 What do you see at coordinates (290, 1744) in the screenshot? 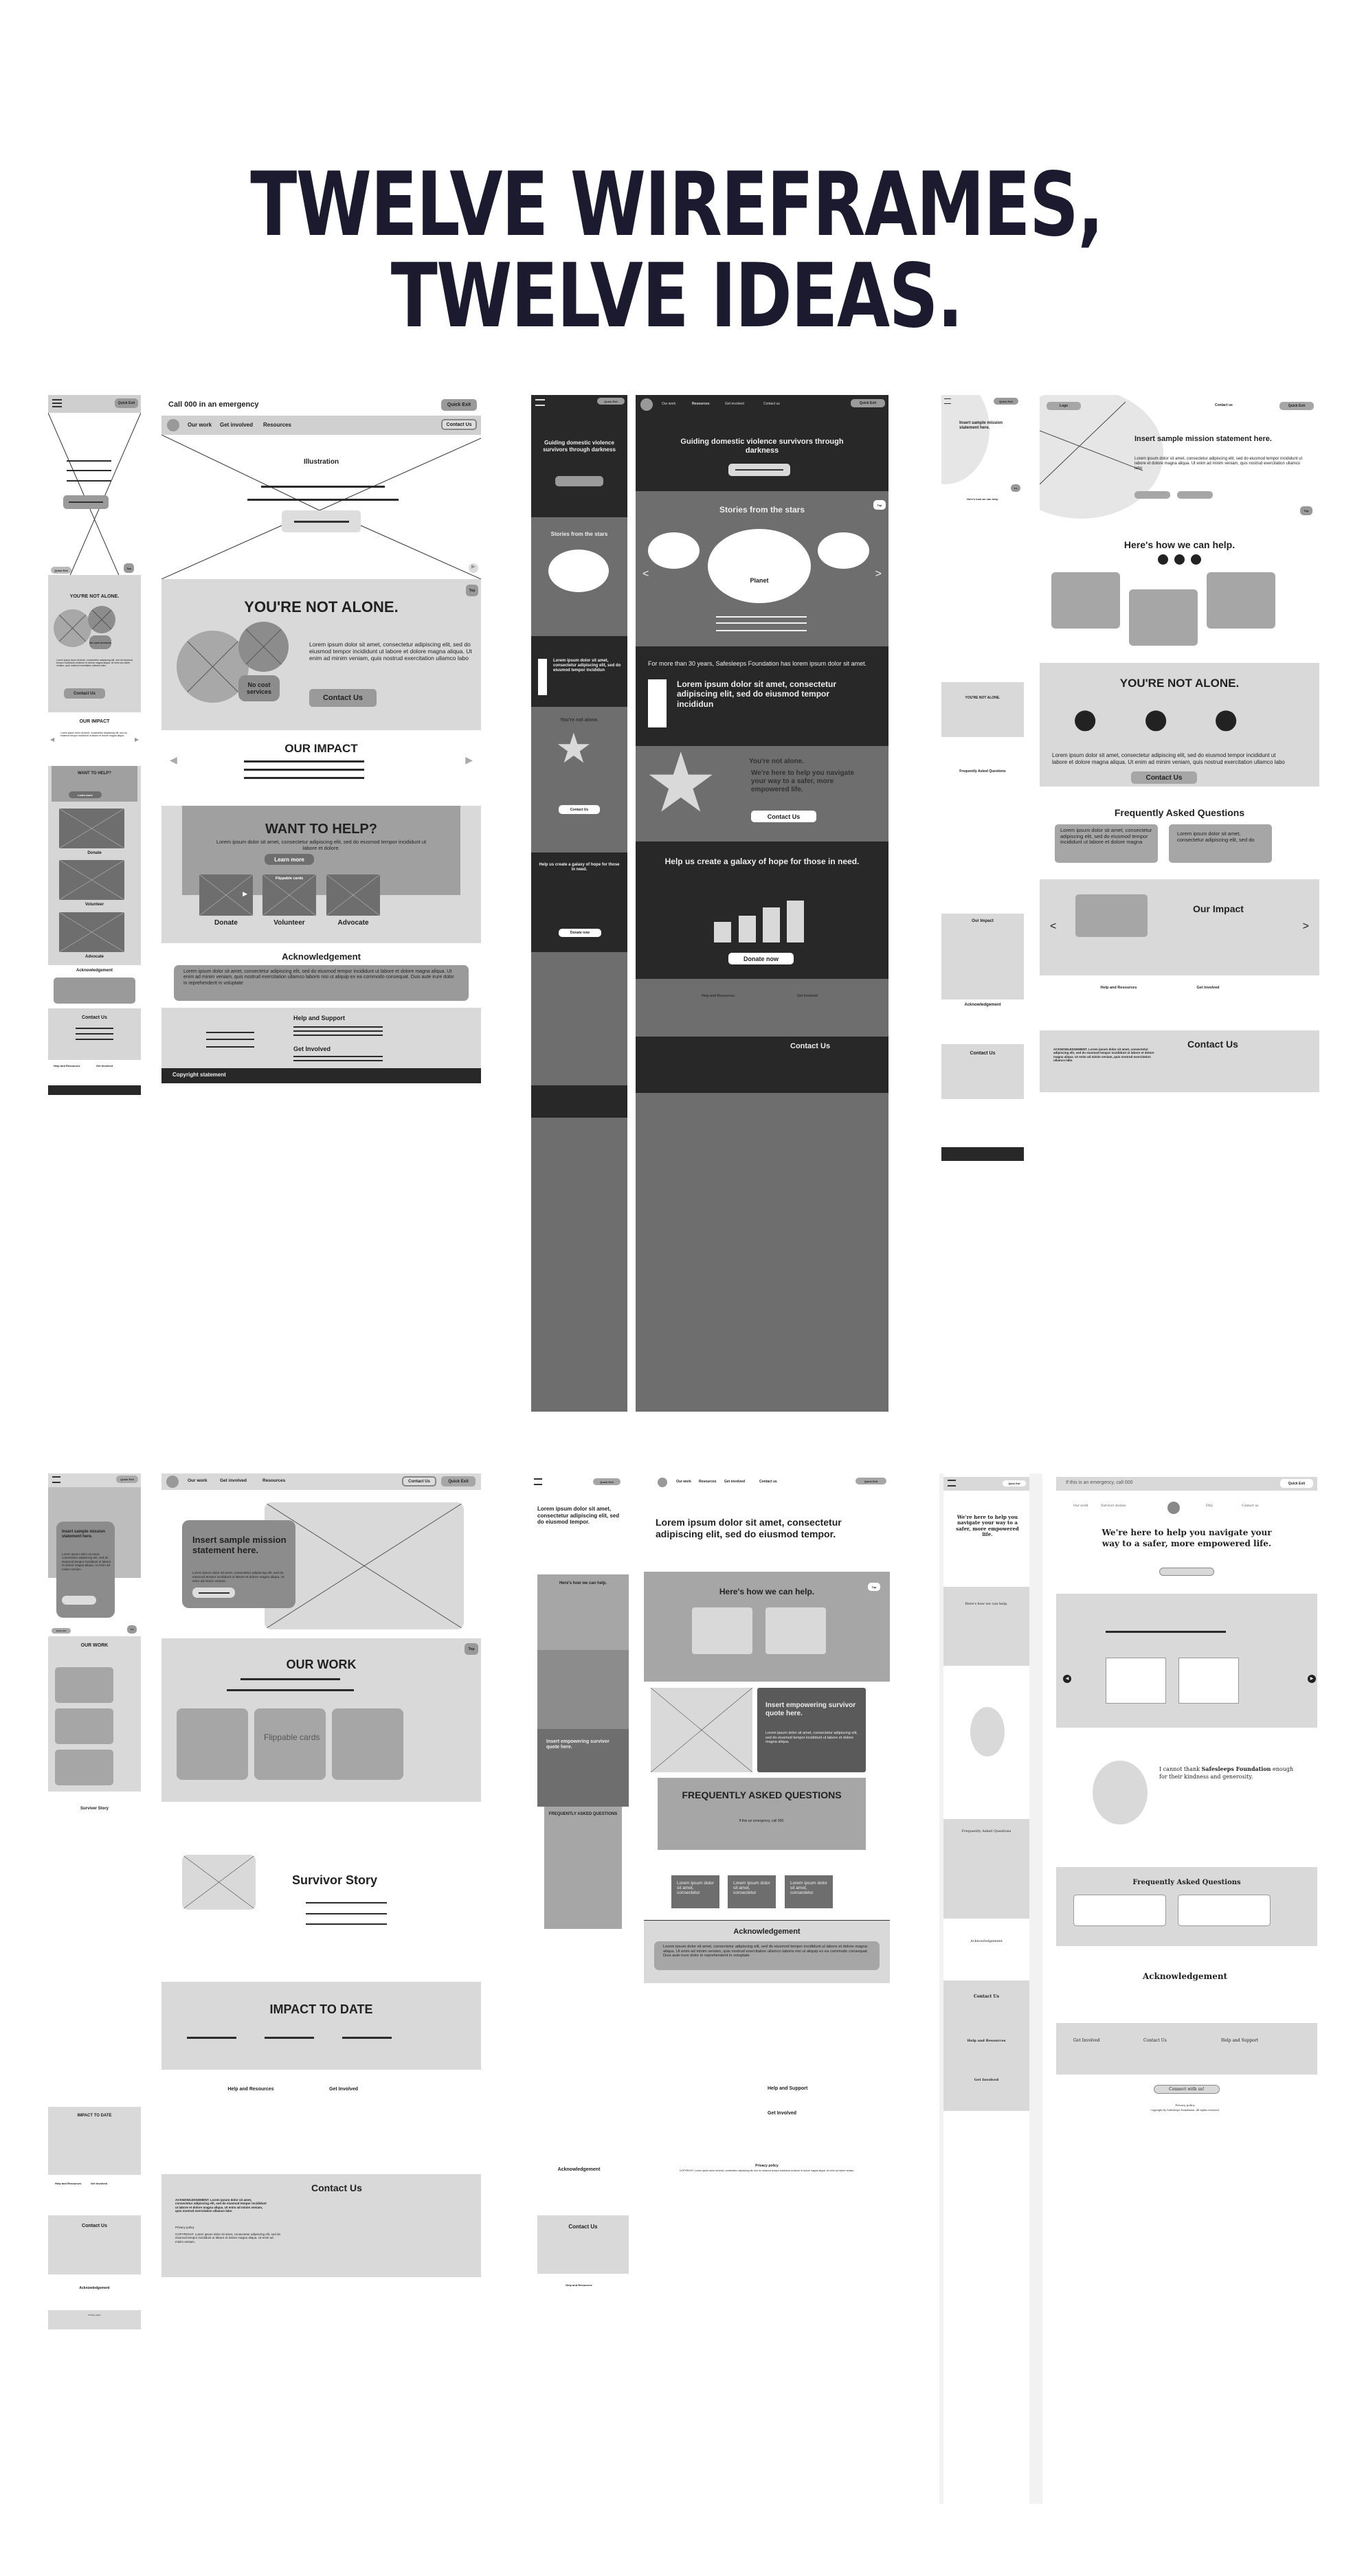
I see `work-card-2: Flippable cards` at bounding box center [290, 1744].